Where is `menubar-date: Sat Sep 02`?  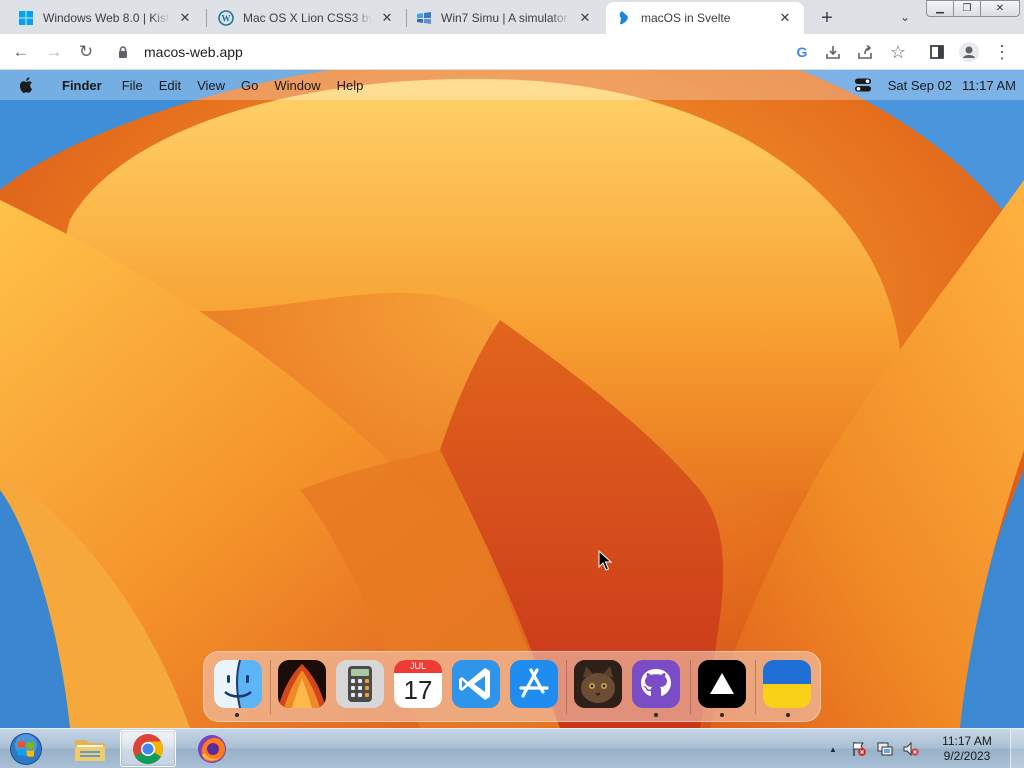 menubar-date: Sat Sep 02 is located at coordinates (920, 85).